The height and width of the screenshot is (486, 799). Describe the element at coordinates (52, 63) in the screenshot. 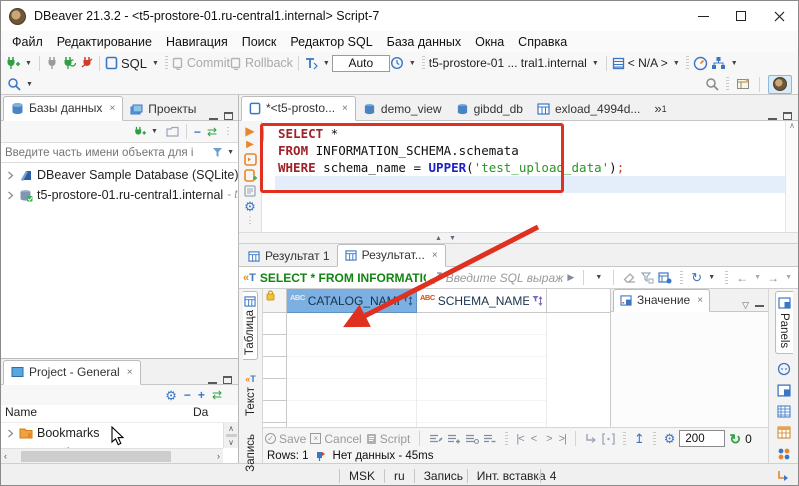

I see `connect-plug-icon` at that location.